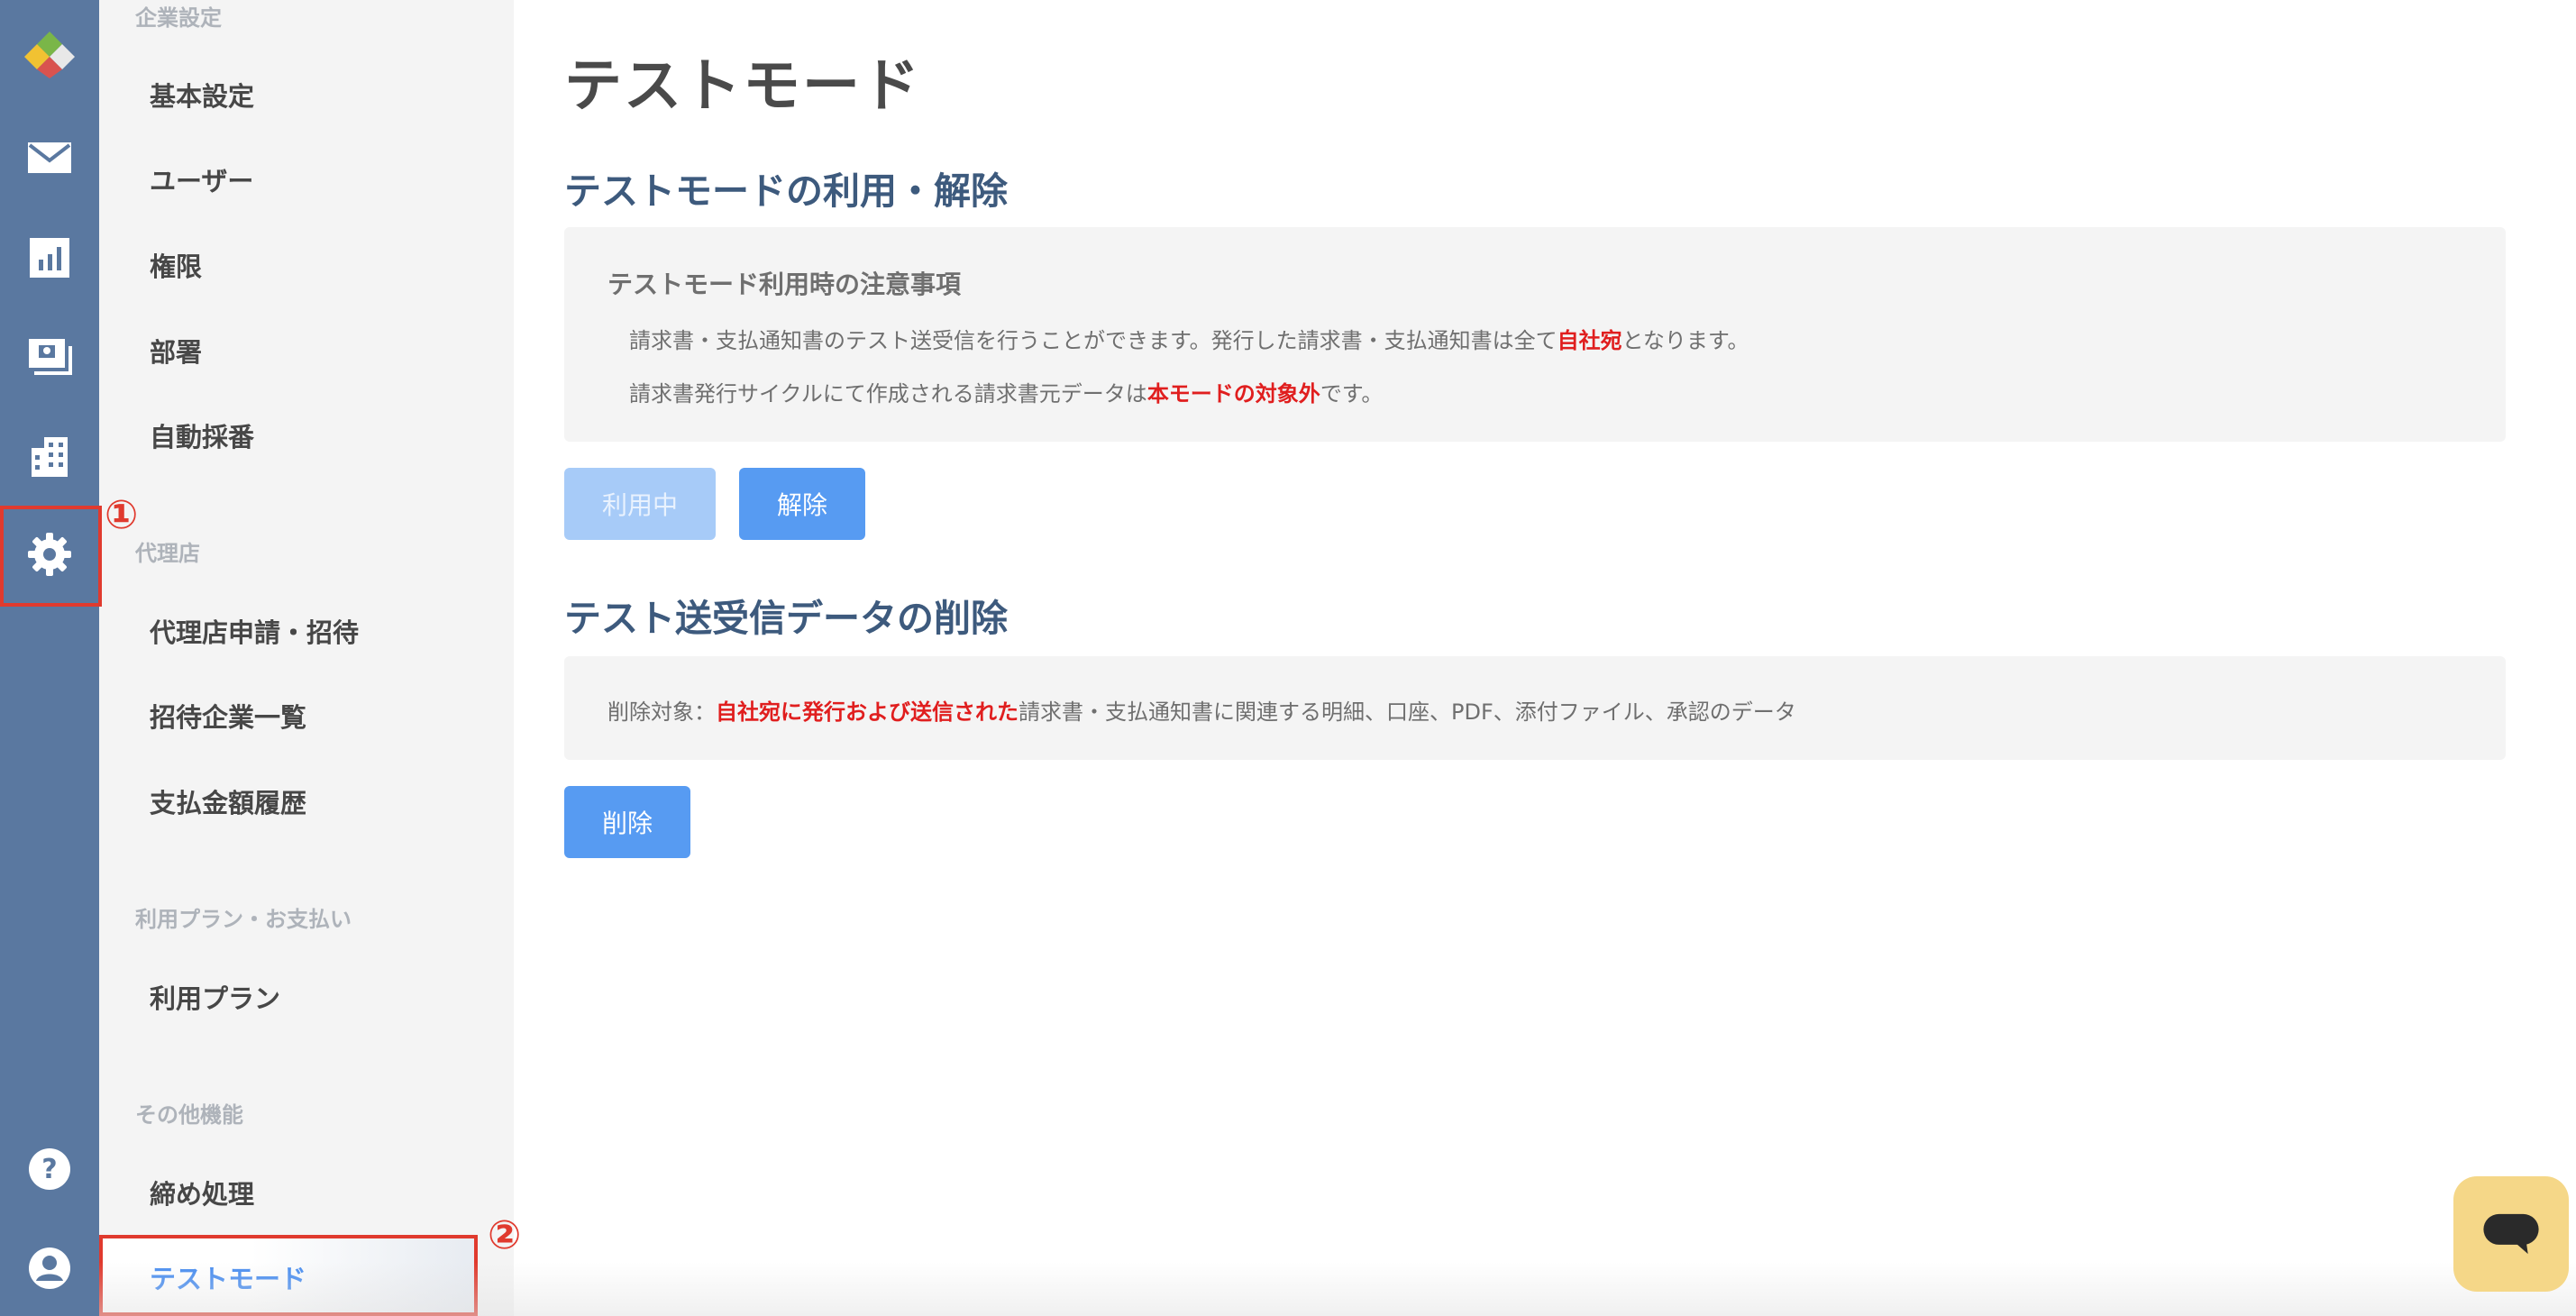  Describe the element at coordinates (49, 658) in the screenshot. I see `icon-rail: ?` at that location.